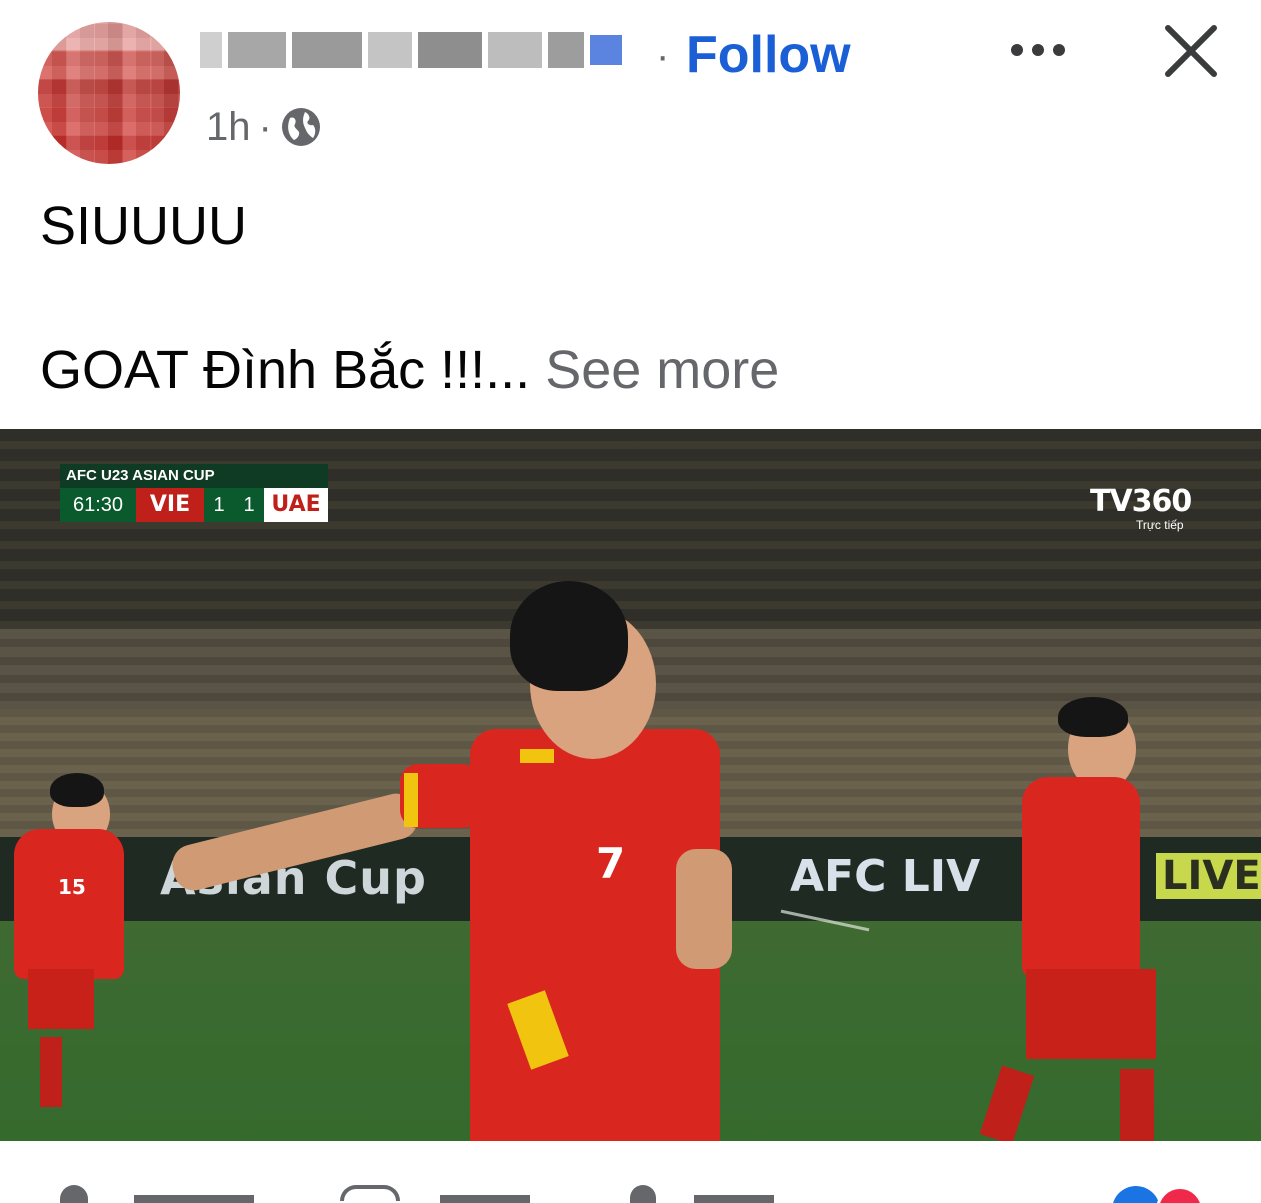 The height and width of the screenshot is (1203, 1261). Describe the element at coordinates (228, 127) in the screenshot. I see `post-time: 1h` at that location.